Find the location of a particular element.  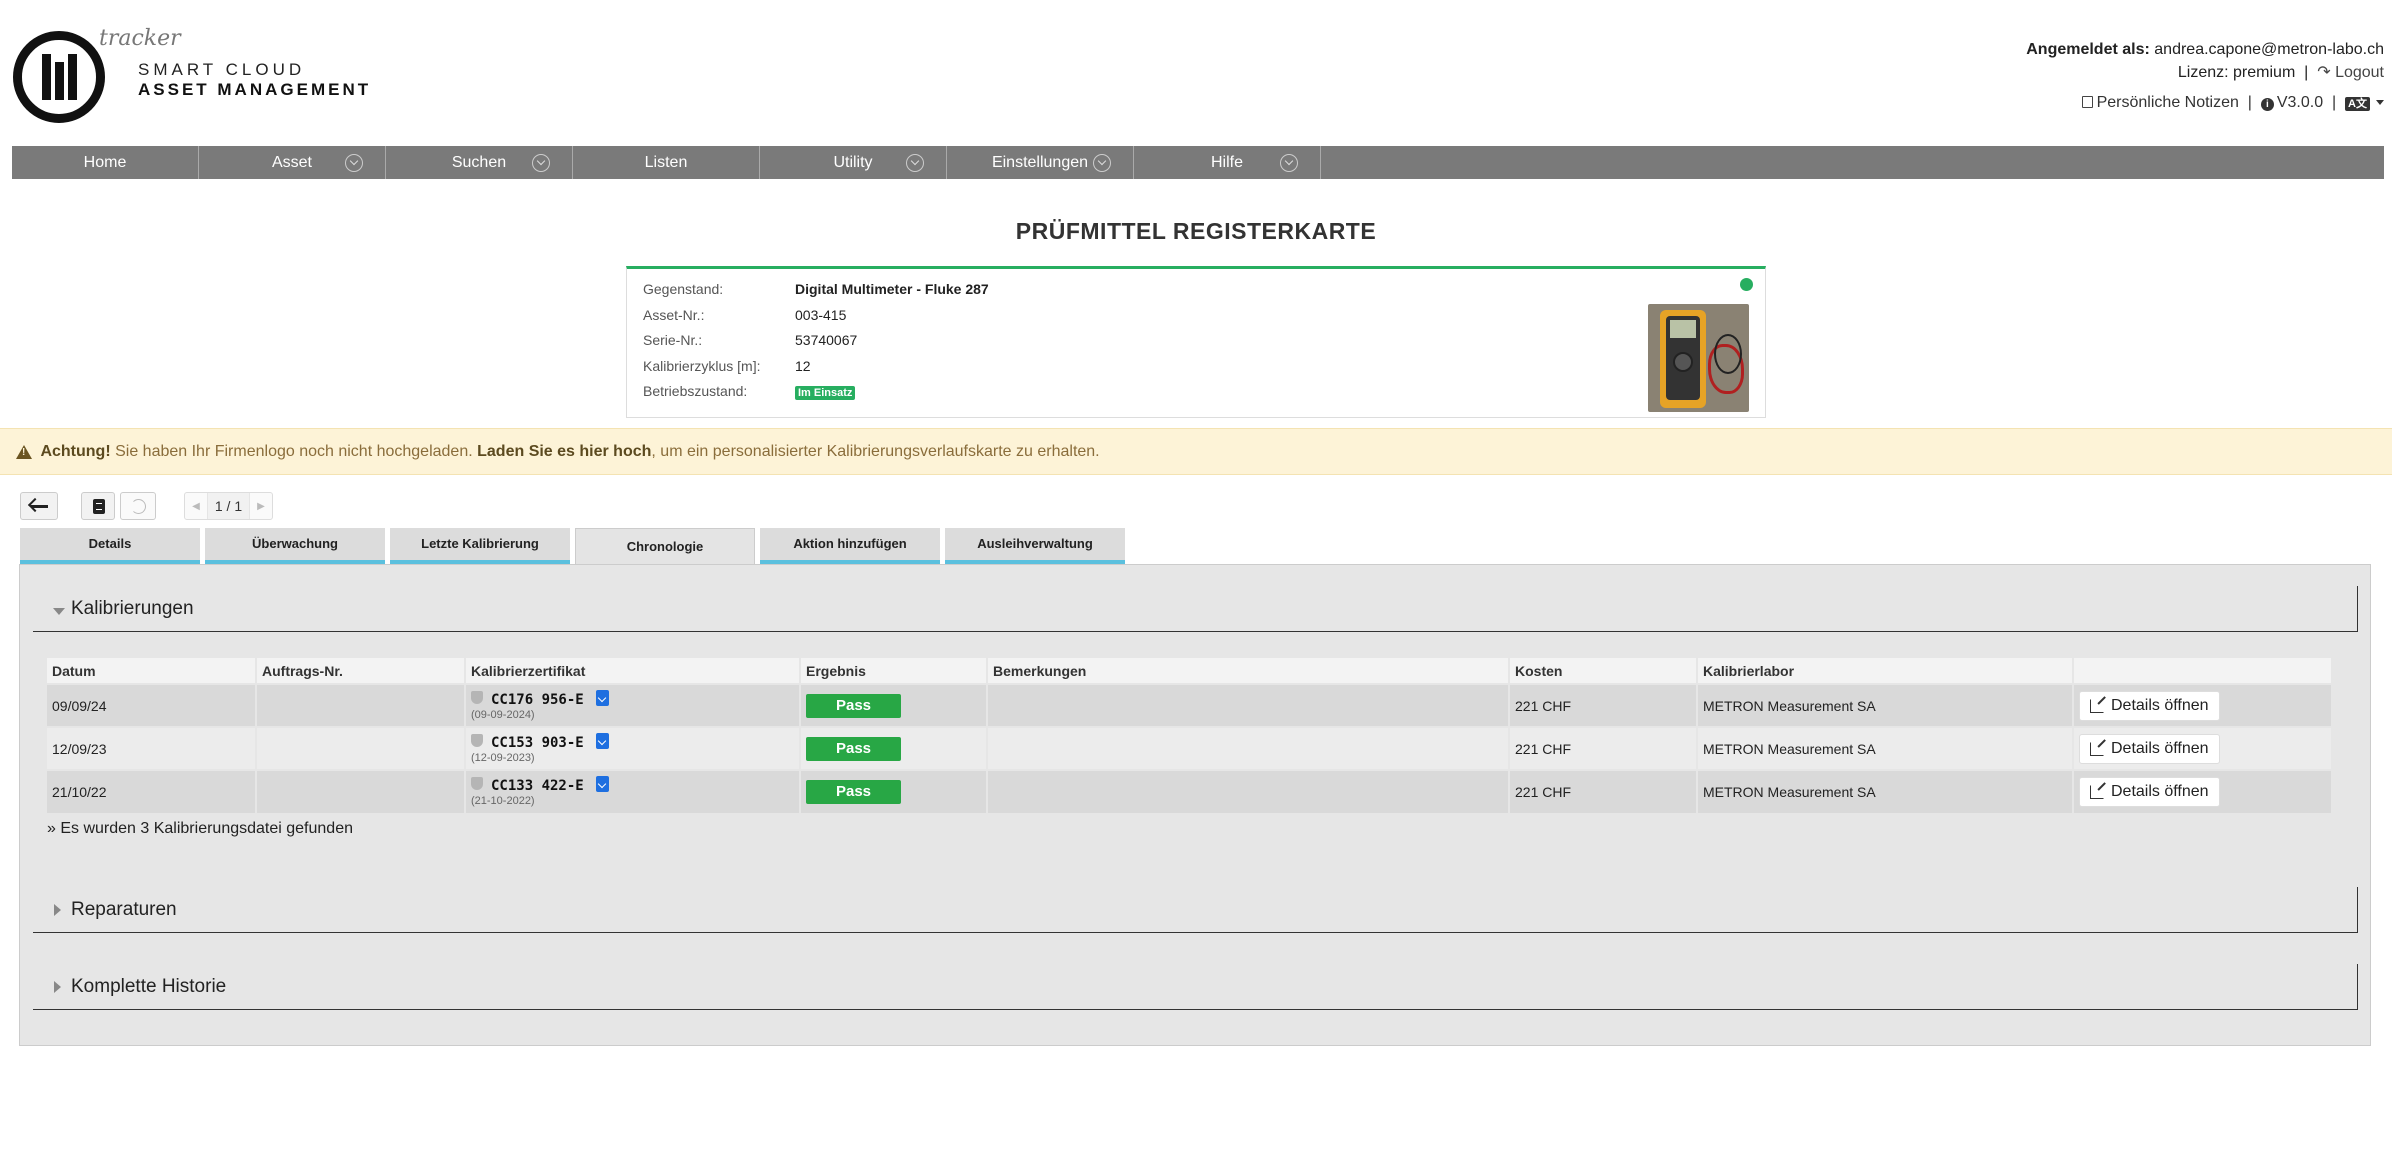

certificate-number: CC153 903-E is located at coordinates (537, 743).